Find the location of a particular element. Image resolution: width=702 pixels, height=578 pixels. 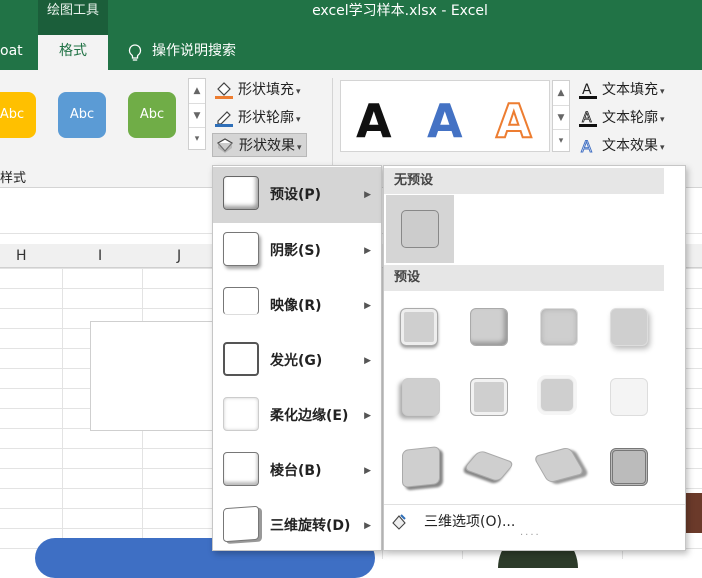

text-effects-button: A 文本效果 ▾ is located at coordinates (621, 146).